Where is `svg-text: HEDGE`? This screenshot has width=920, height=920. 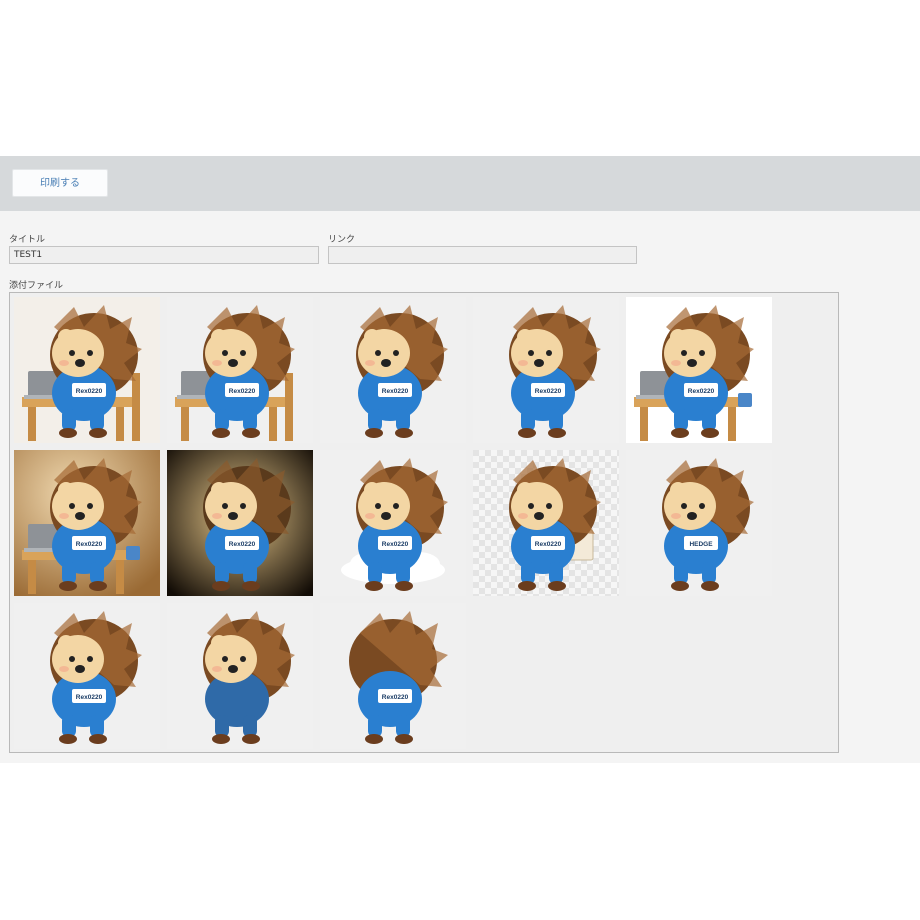
svg-text: HEDGE is located at coordinates (701, 544).